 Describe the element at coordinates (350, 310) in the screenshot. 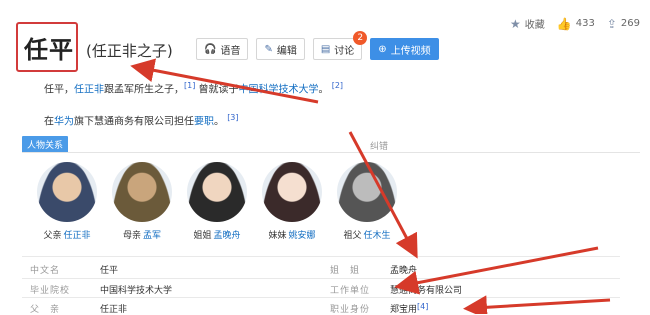

I see `info-label: 职业身份` at that location.